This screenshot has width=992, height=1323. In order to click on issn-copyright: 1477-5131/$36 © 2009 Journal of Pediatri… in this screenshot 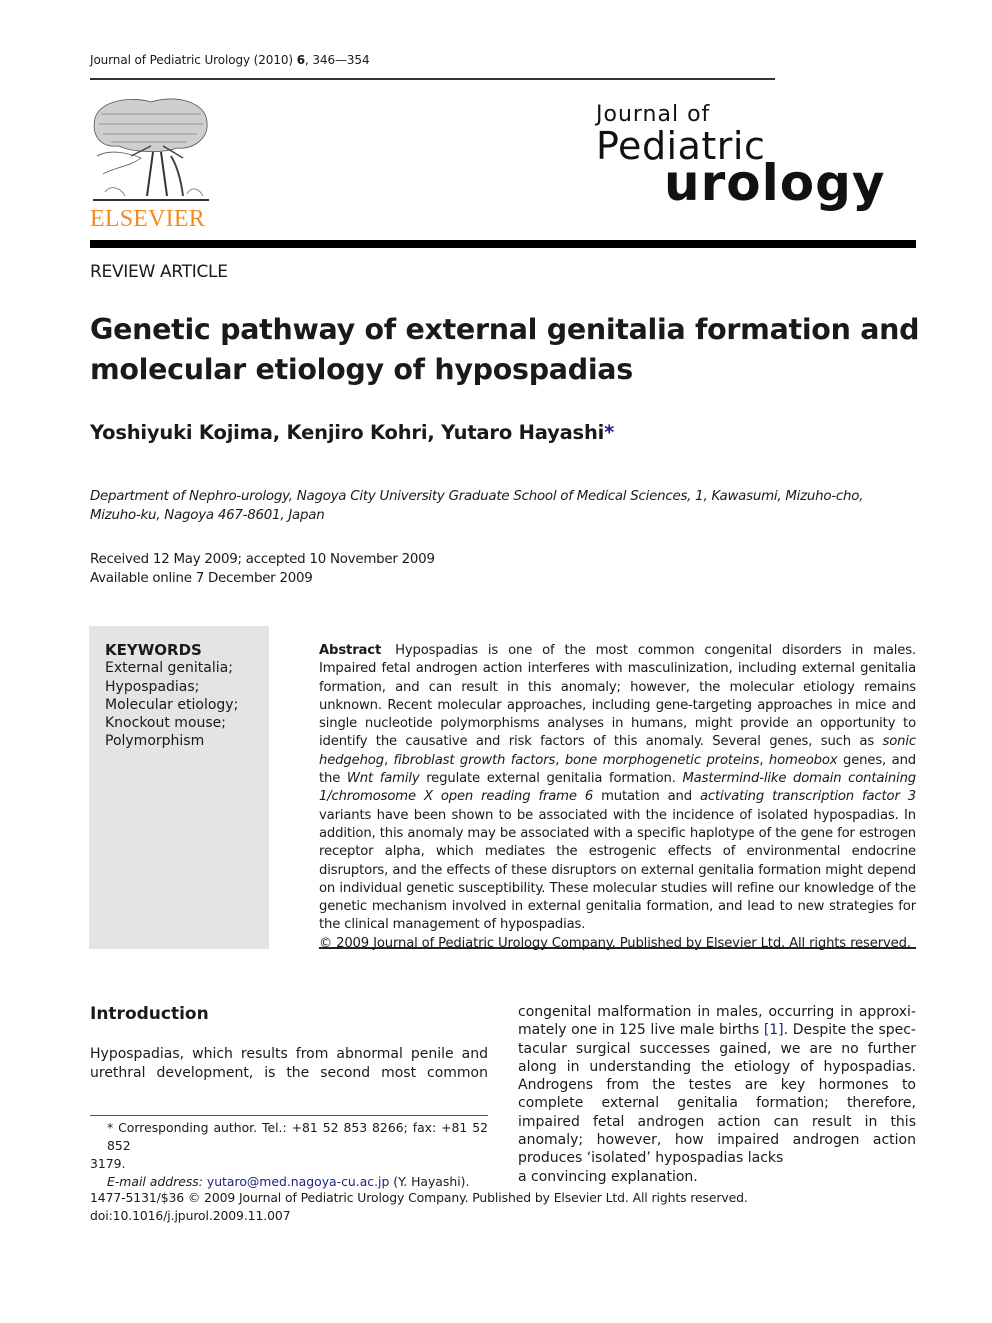, I will do `click(419, 1197)`.